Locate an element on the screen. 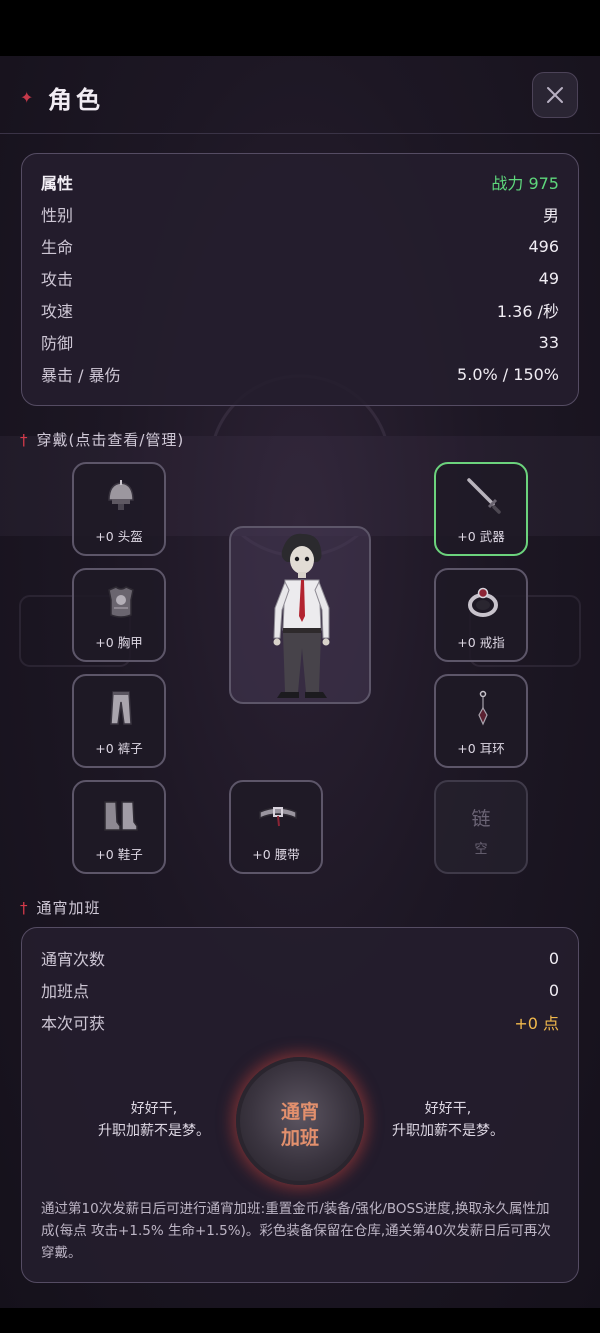  combat-power: 战力 975 is located at coordinates (525, 183).